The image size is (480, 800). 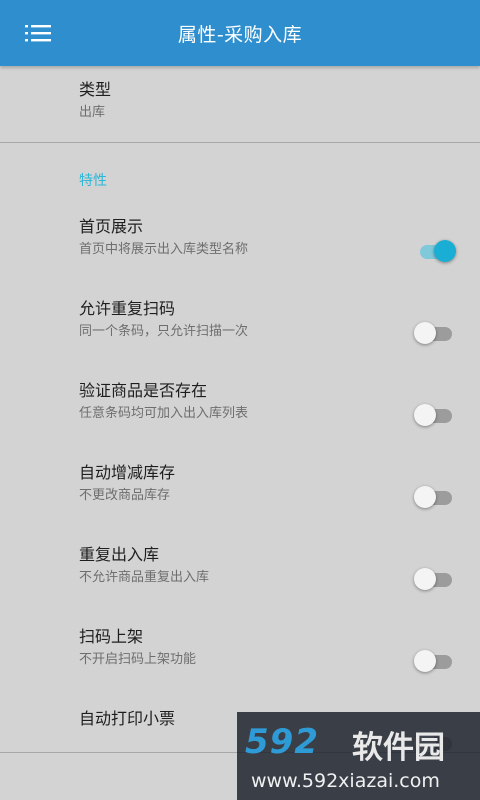 What do you see at coordinates (92, 112) in the screenshot?
I see `type-value: 出库` at bounding box center [92, 112].